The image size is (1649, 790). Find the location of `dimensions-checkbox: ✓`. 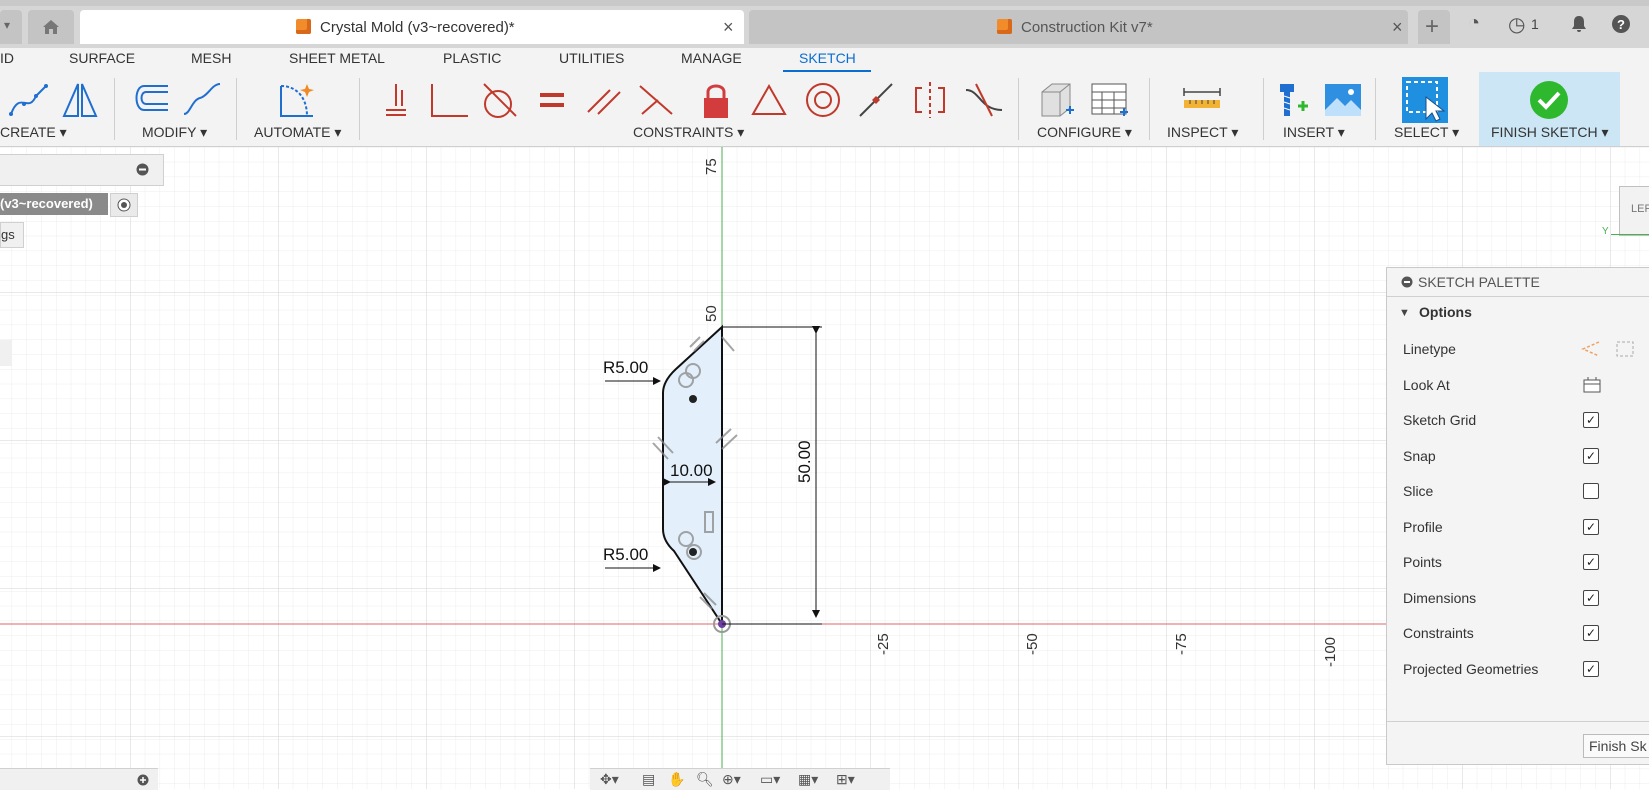

dimensions-checkbox: ✓ is located at coordinates (1591, 598).